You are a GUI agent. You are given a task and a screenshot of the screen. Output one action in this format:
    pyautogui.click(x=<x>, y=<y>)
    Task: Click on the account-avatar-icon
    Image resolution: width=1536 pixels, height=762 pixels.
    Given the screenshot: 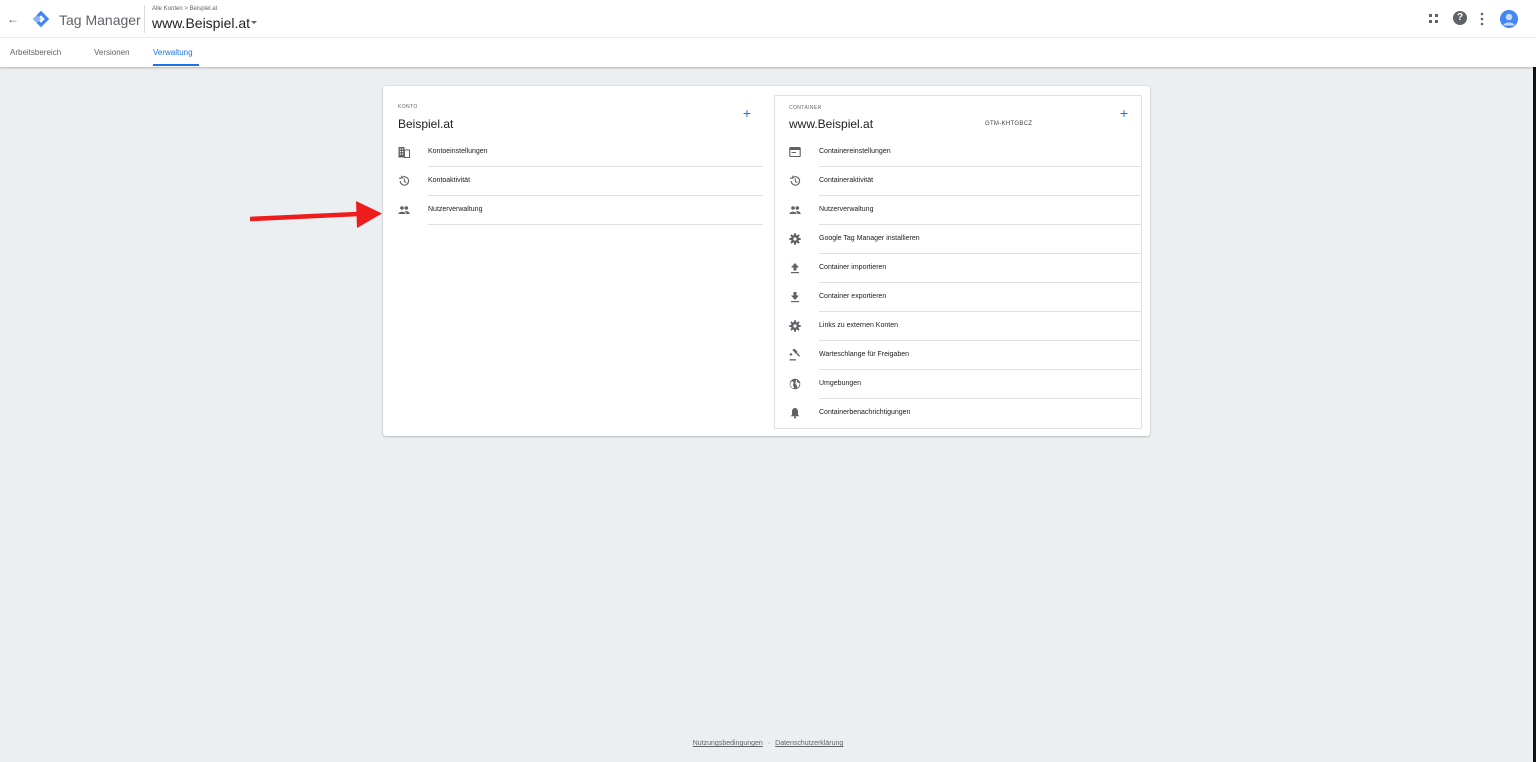 What is the action you would take?
    pyautogui.click(x=1509, y=19)
    